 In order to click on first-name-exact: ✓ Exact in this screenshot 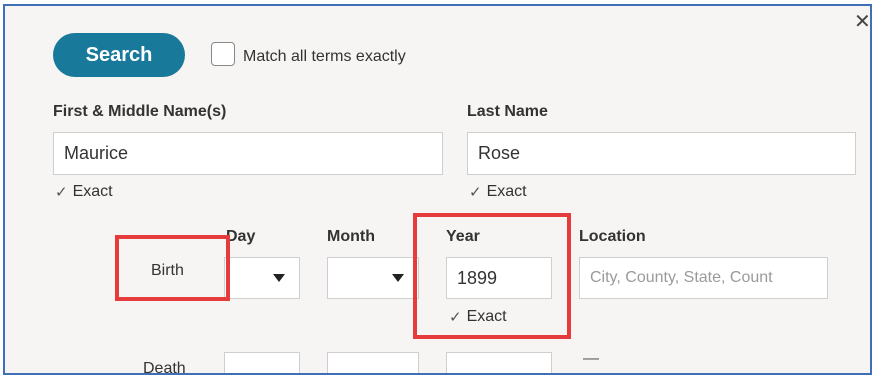, I will do `click(84, 192)`.